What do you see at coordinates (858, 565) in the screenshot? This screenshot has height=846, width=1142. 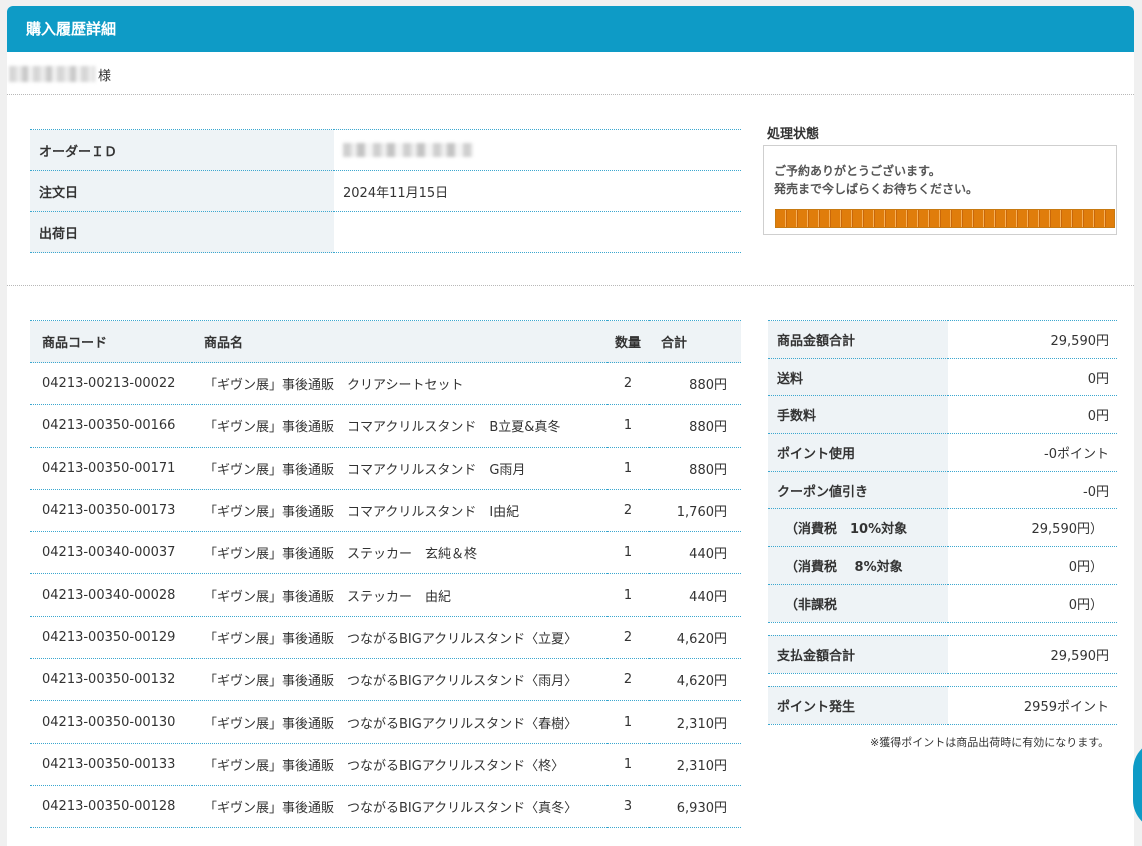 I see `tax8-label: （消費税 8%対象` at bounding box center [858, 565].